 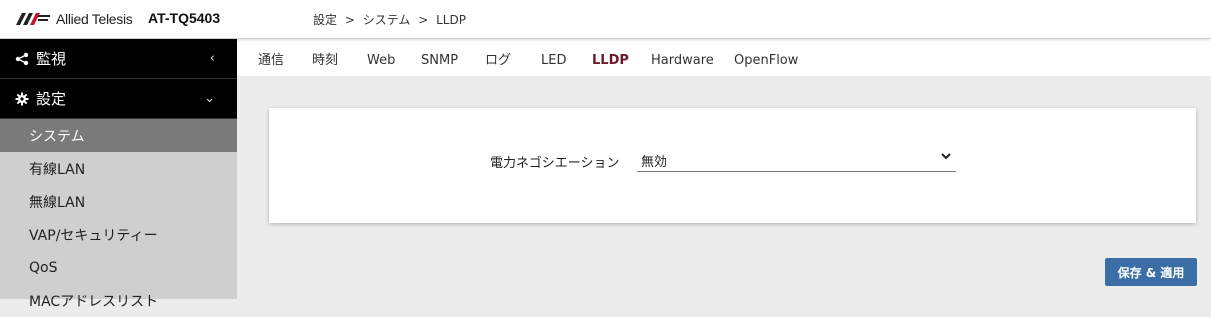 I want to click on chevron-down-icon: ⌄, so click(x=209, y=98).